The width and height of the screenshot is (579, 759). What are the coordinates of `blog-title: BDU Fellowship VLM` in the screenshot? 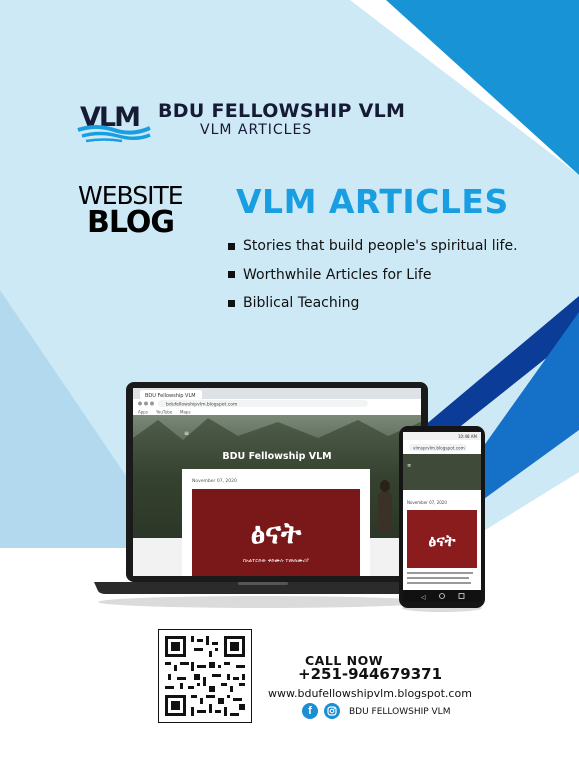 It's located at (276, 456).